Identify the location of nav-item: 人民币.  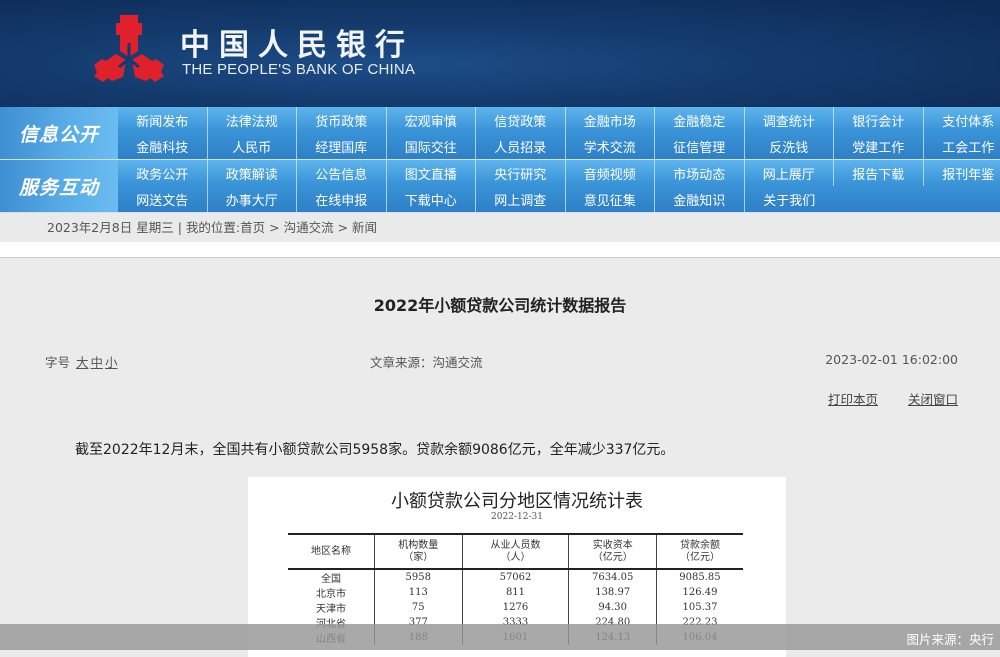
(253, 146).